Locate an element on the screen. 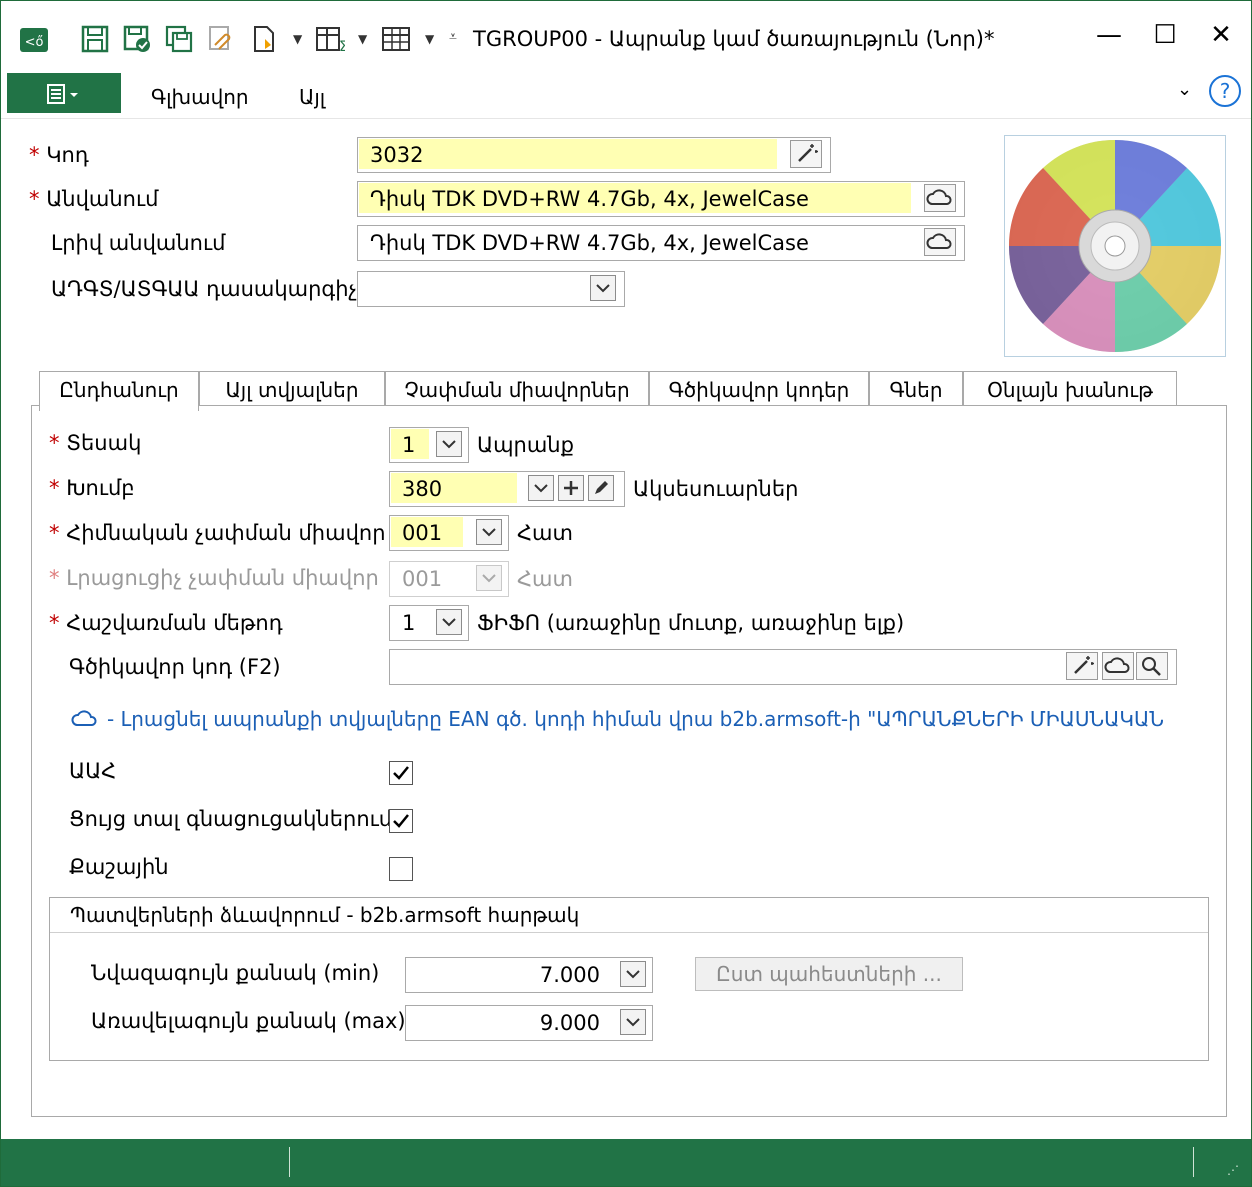 This screenshot has width=1252, height=1187. close-icon: ✕ is located at coordinates (1221, 35).